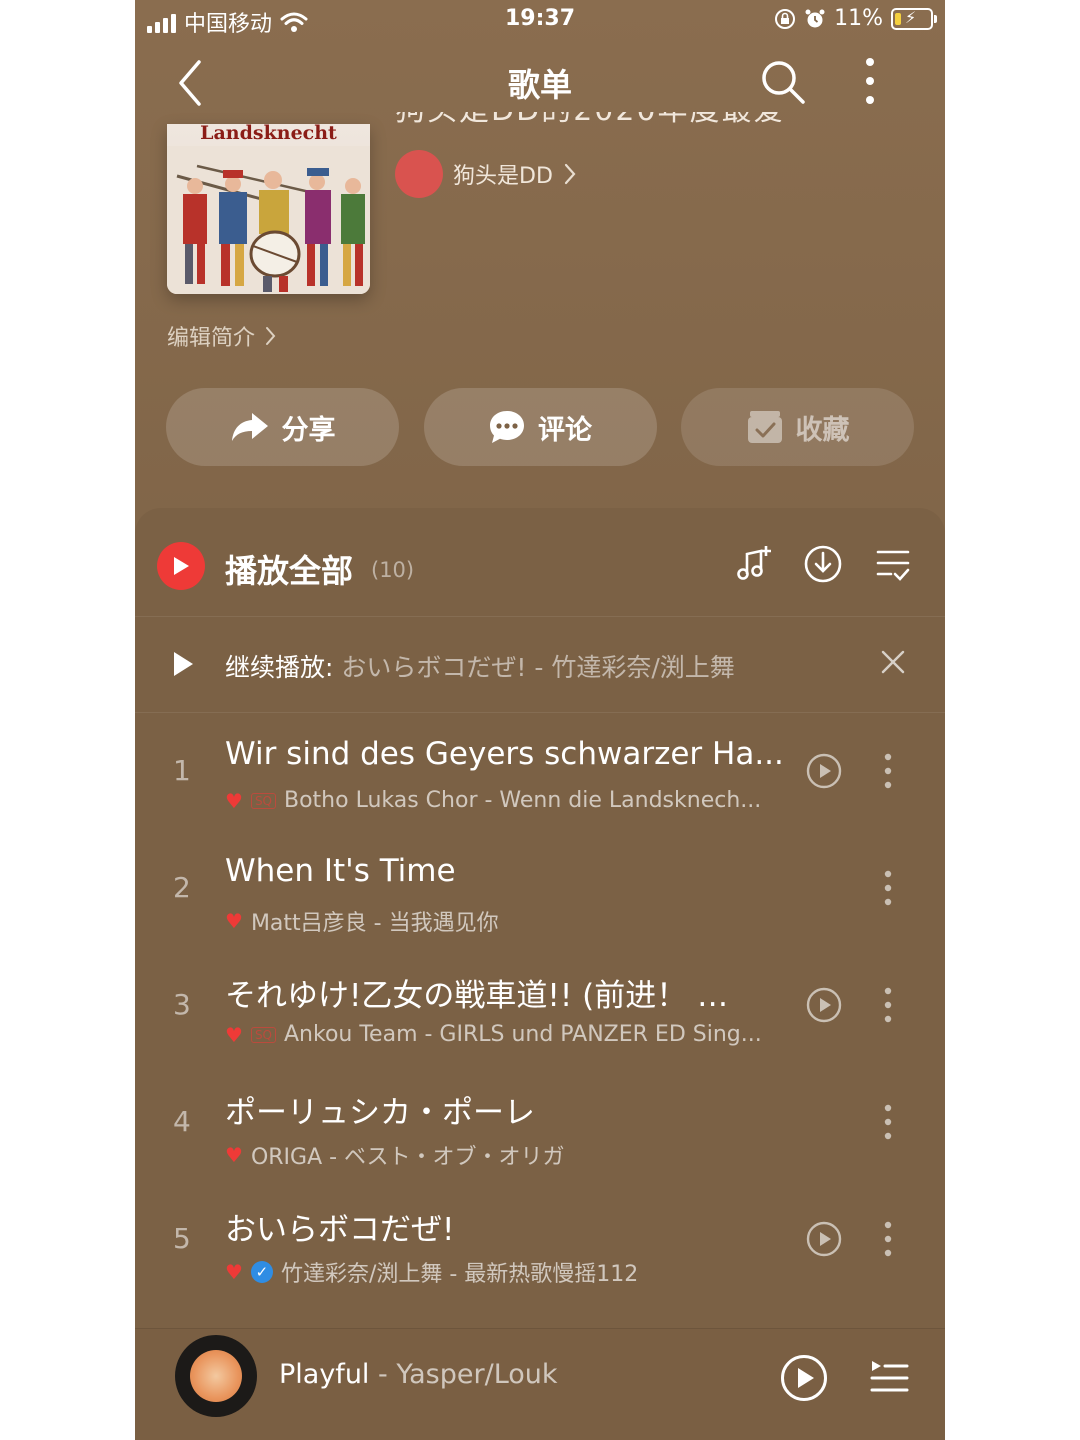  I want to click on play-all-row: 播放全部 (10), so click(540, 562).